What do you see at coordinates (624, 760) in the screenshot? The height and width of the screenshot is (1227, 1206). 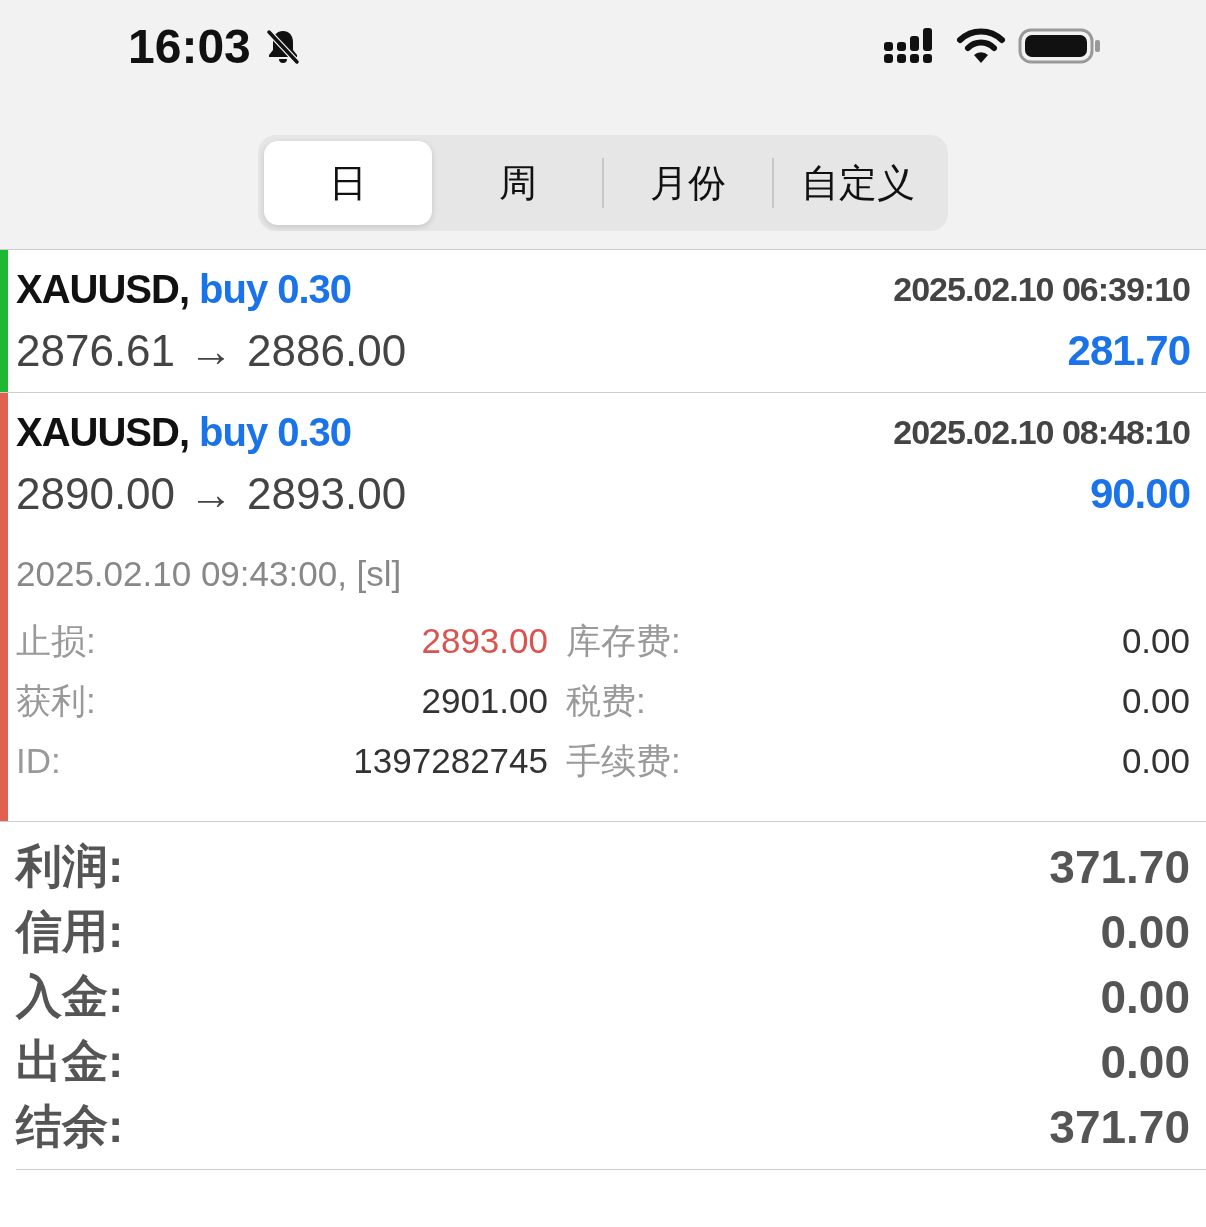 I see `detail-label: 手续费:` at bounding box center [624, 760].